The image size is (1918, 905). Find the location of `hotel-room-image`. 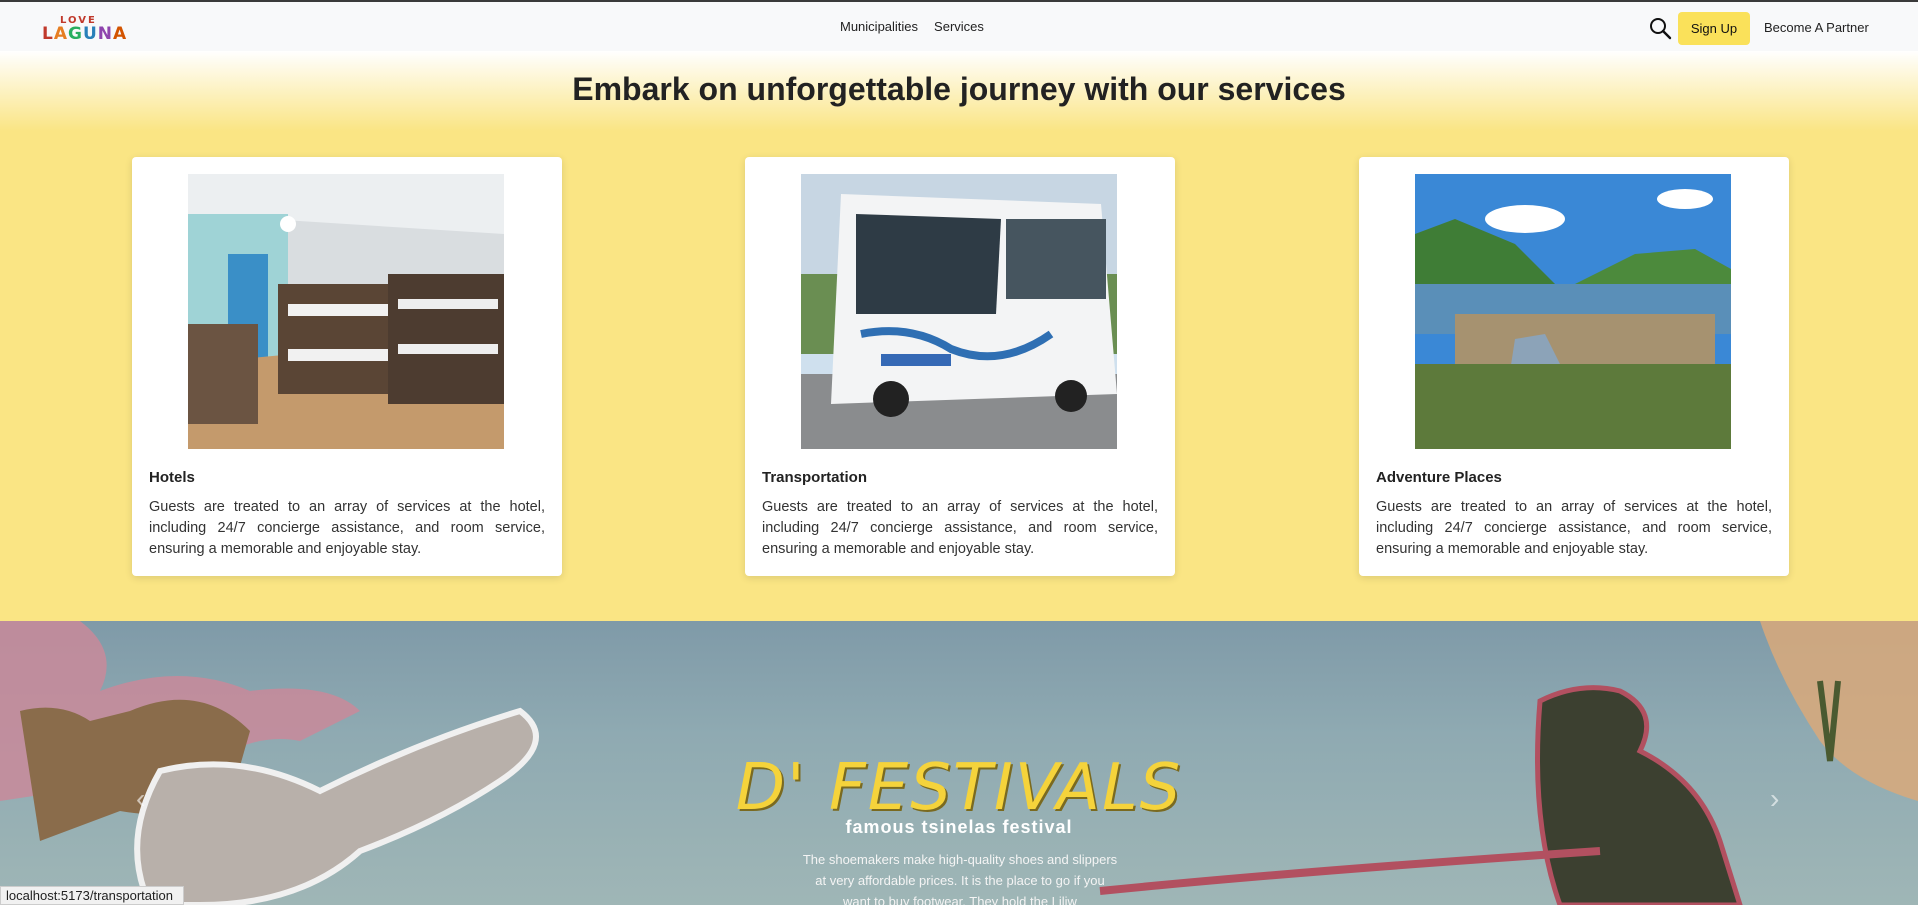

hotel-room-image is located at coordinates (346, 311).